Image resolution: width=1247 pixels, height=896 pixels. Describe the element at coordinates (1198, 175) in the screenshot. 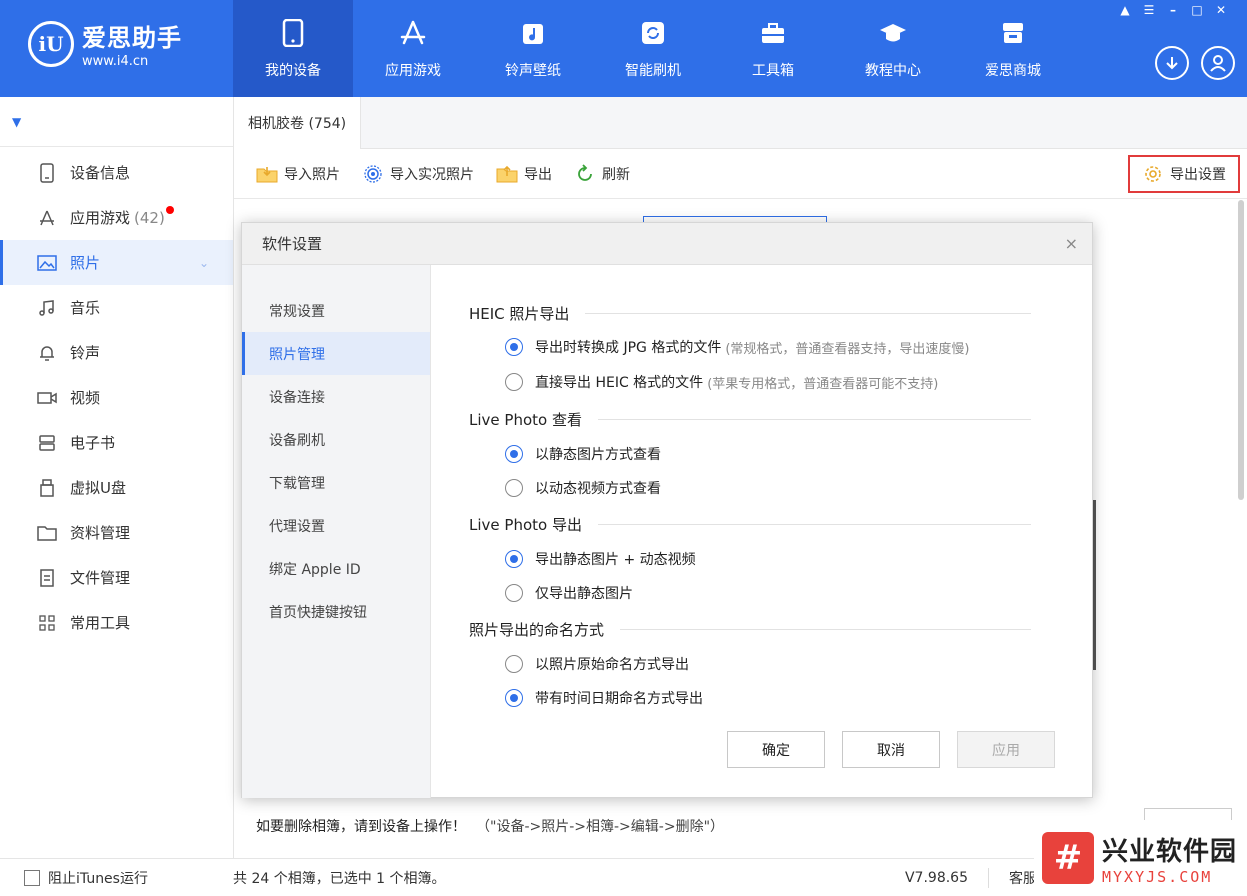

I see `export-settings-label: 导出设置` at that location.